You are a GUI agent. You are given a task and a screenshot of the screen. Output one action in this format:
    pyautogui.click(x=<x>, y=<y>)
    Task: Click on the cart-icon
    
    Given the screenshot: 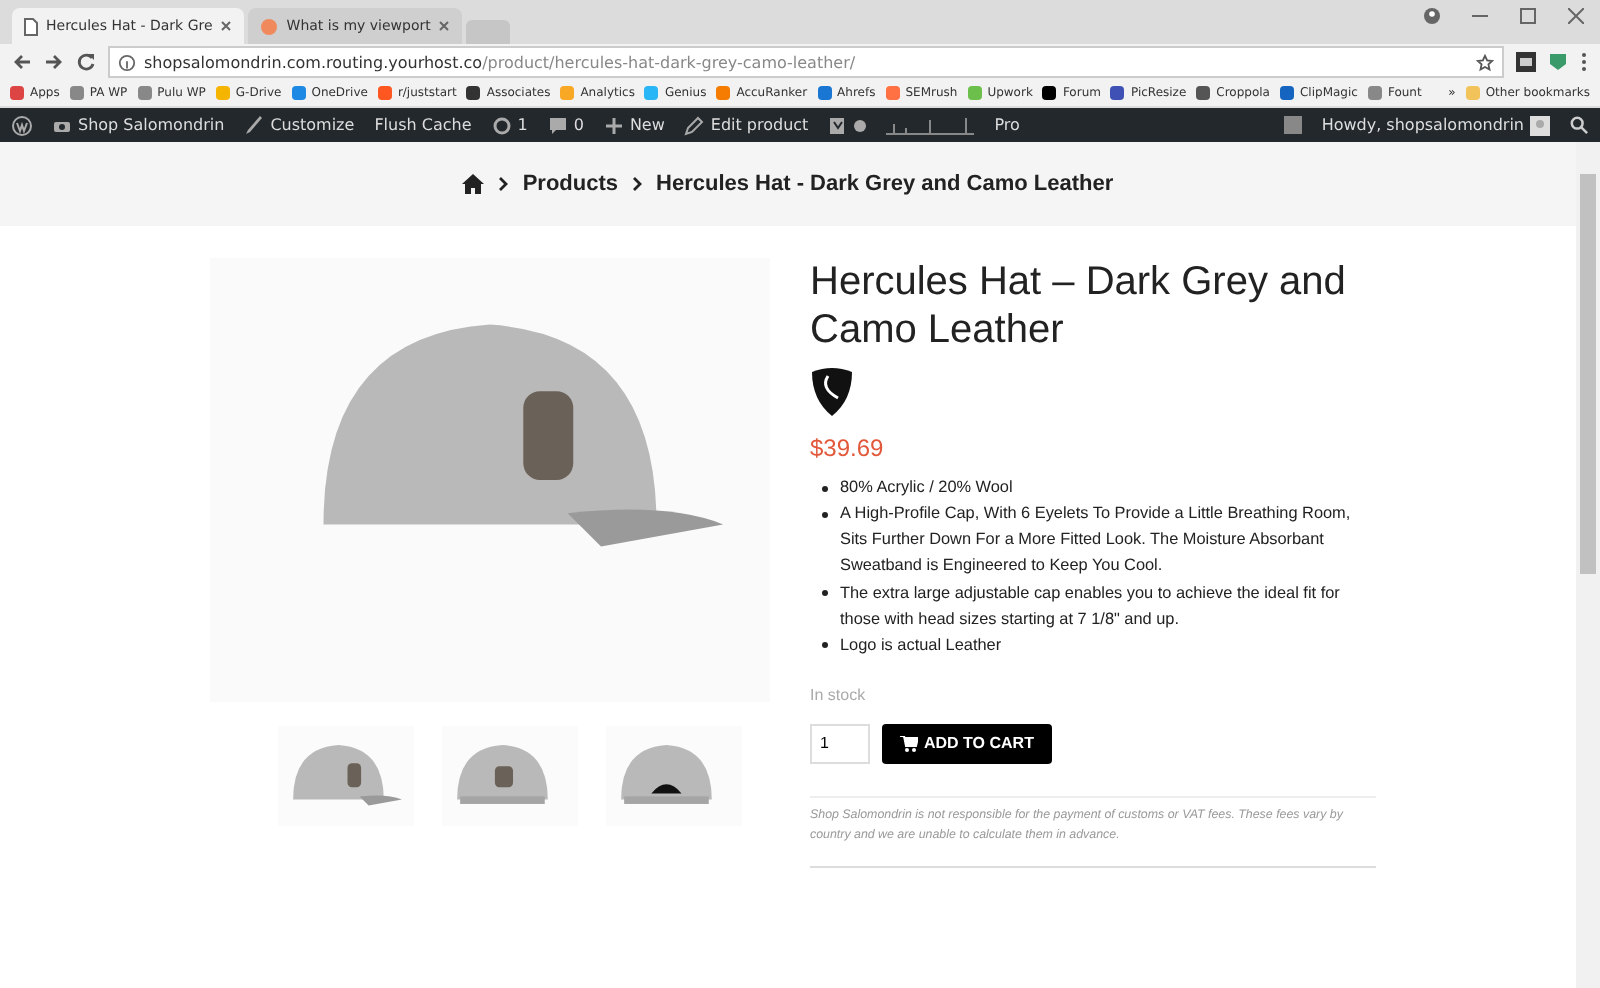 What is the action you would take?
    pyautogui.click(x=909, y=743)
    